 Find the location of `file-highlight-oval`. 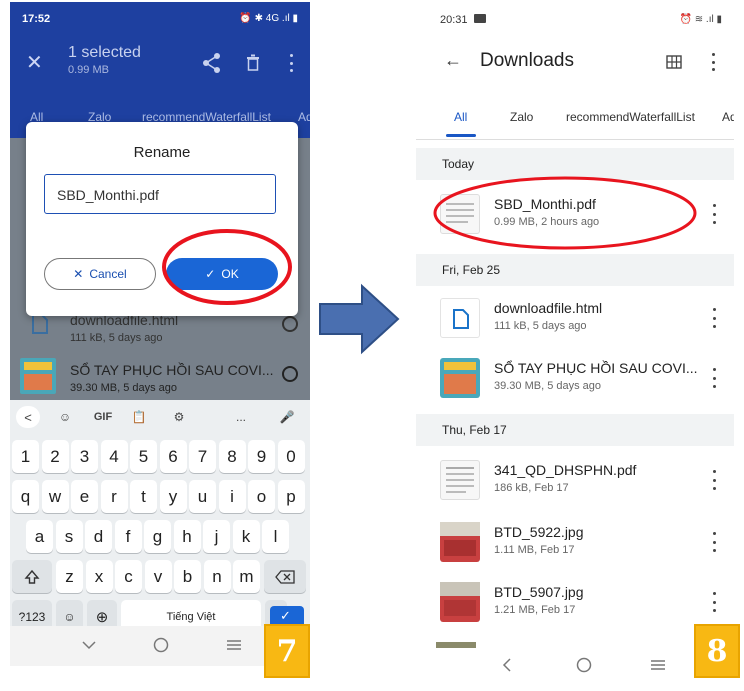

file-highlight-oval is located at coordinates (565, 213).